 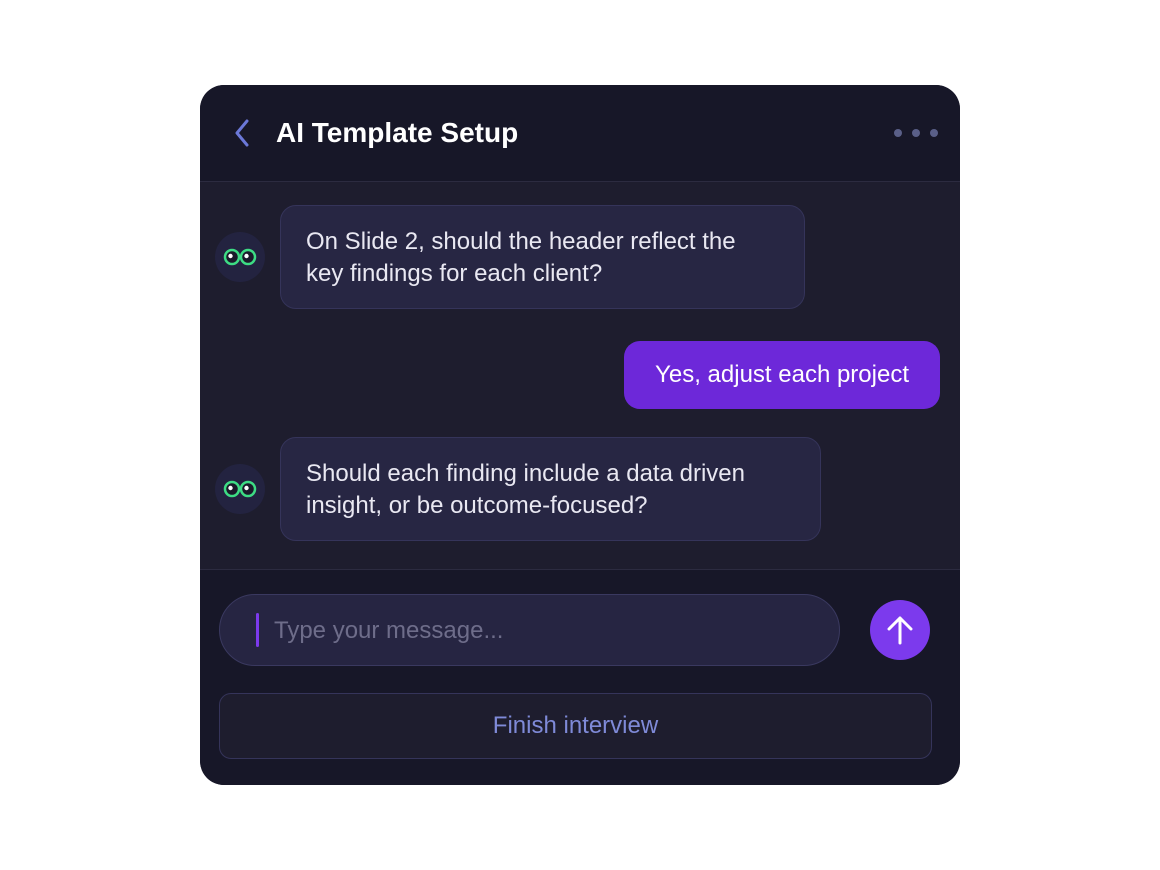 I want to click on back-button, so click(x=242, y=133).